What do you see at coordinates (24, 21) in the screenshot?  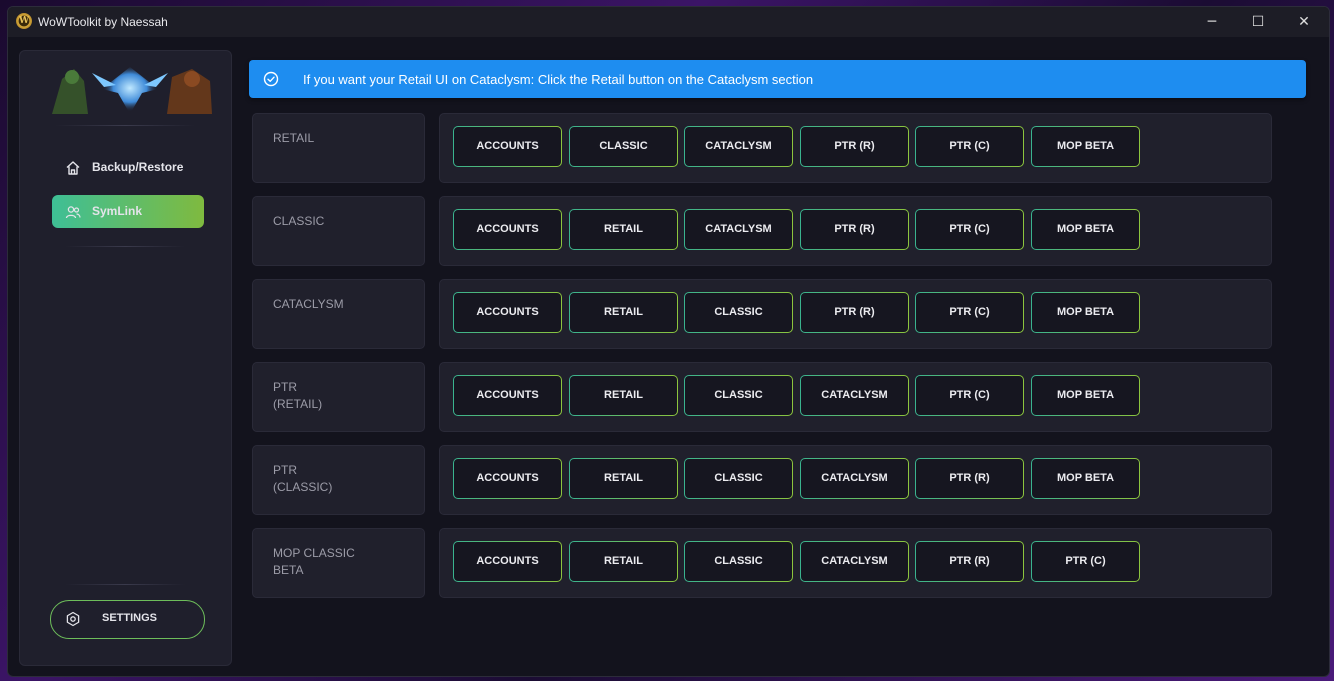 I see `wow-logo-icon: W` at bounding box center [24, 21].